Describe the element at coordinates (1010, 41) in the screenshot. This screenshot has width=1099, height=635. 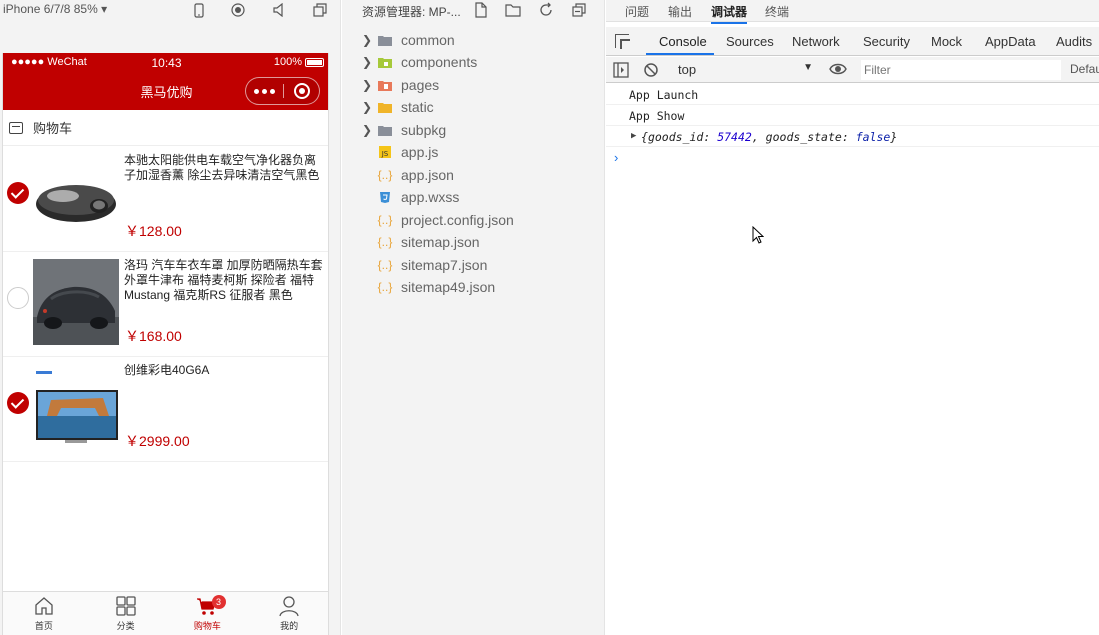
I see `tab-appdata: AppData` at that location.